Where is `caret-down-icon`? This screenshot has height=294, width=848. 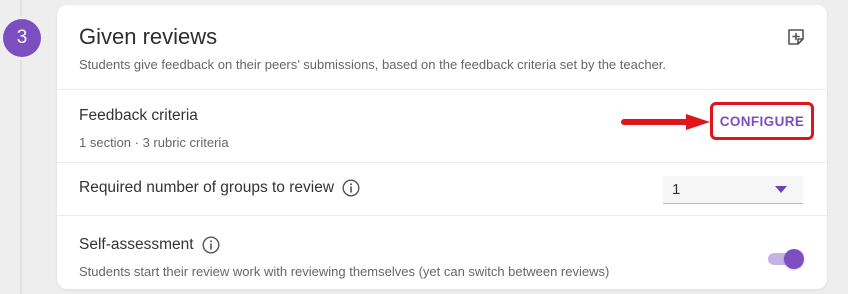 caret-down-icon is located at coordinates (781, 189).